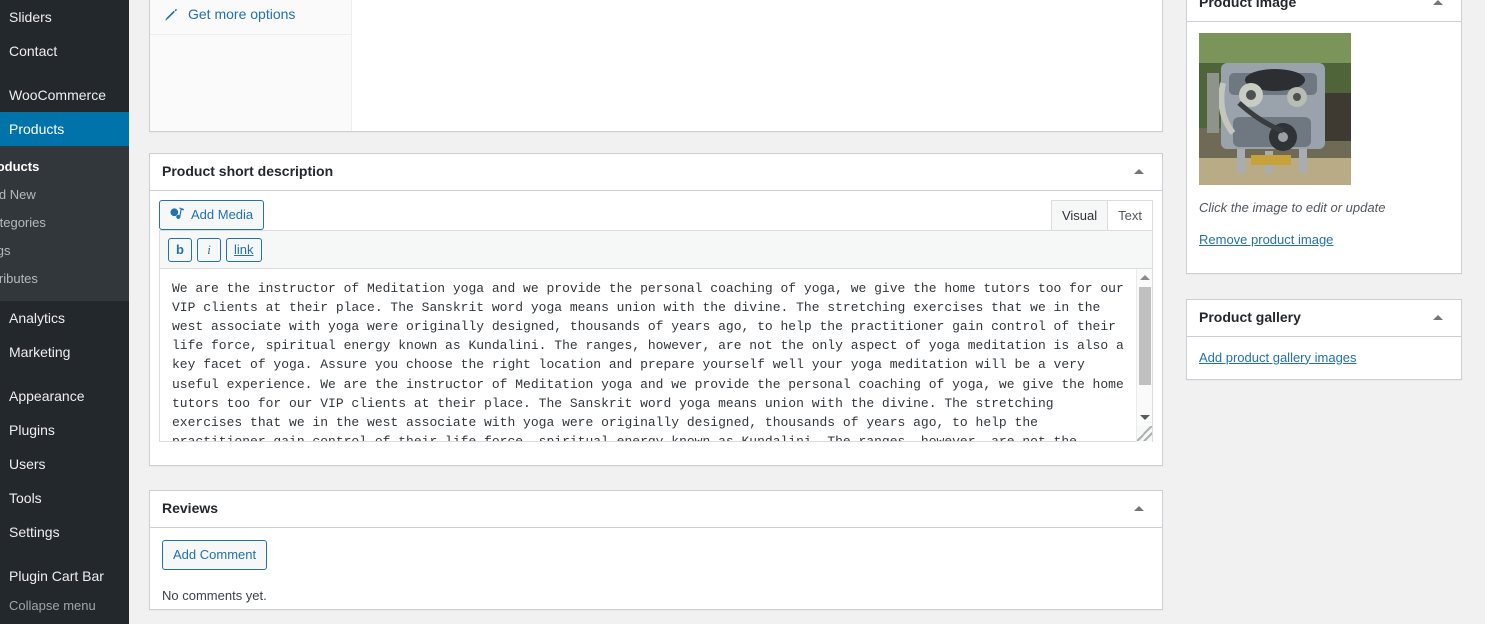 This screenshot has height=624, width=1485. Describe the element at coordinates (23, 222) in the screenshot. I see `sidebar-subitem-label: Categories` at that location.